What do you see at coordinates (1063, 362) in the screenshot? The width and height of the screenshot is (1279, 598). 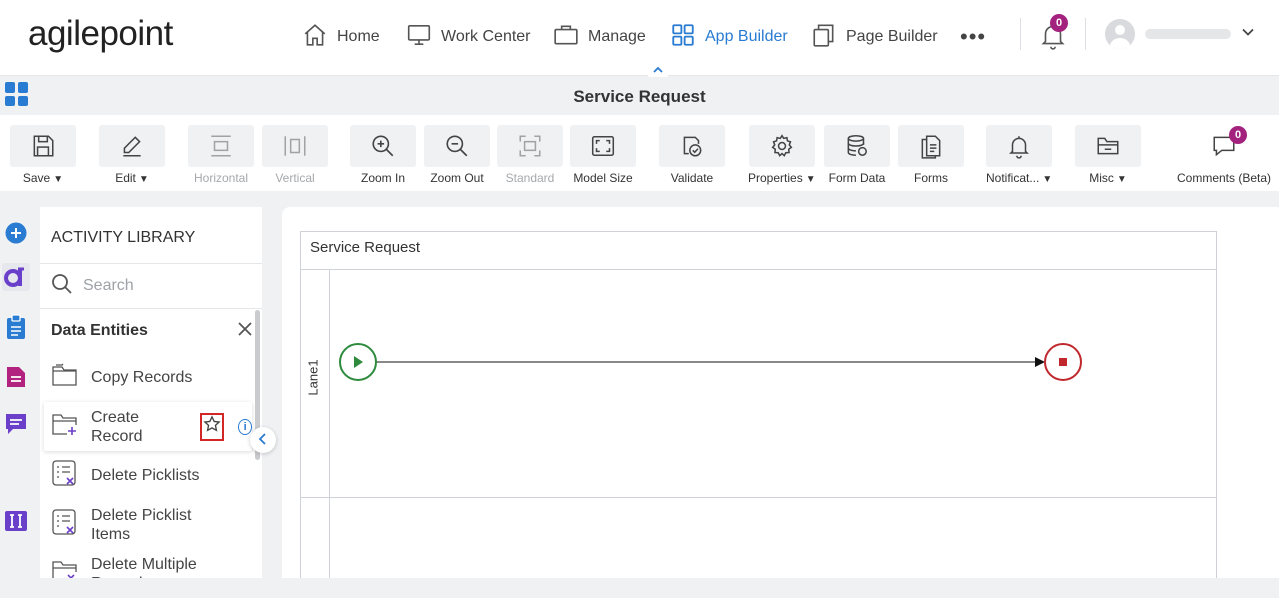 I see `end-event` at bounding box center [1063, 362].